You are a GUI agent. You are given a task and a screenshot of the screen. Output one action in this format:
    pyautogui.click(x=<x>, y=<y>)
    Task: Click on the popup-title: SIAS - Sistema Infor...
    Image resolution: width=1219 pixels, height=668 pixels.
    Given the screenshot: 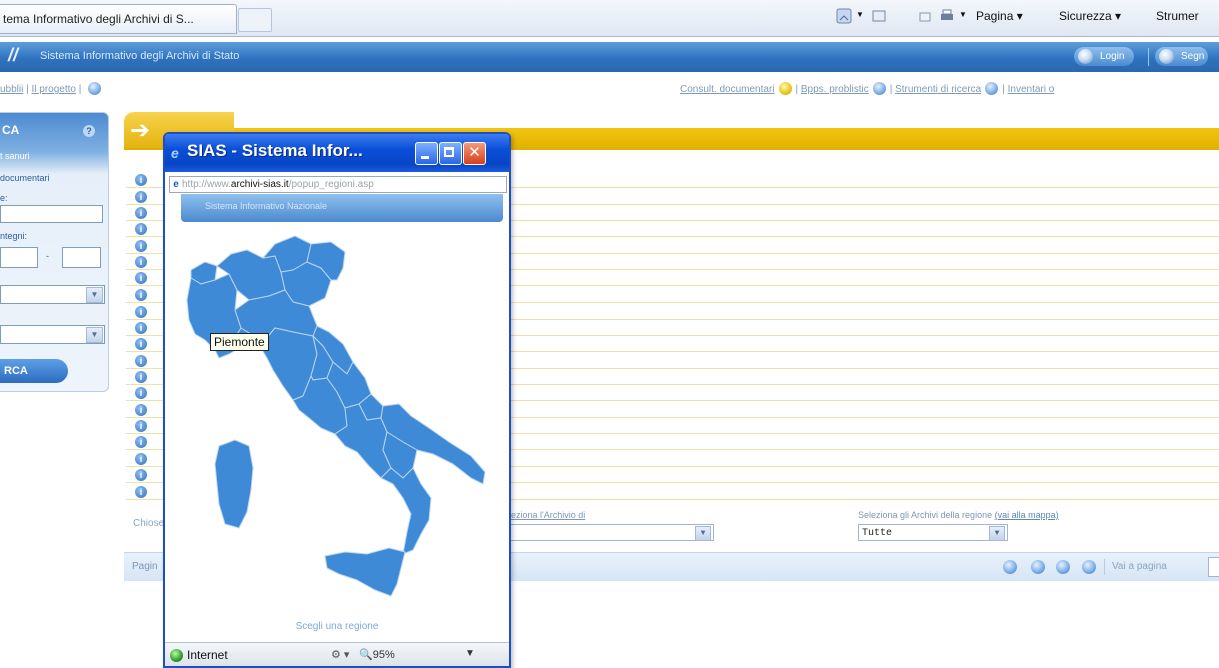 What is the action you would take?
    pyautogui.click(x=275, y=150)
    